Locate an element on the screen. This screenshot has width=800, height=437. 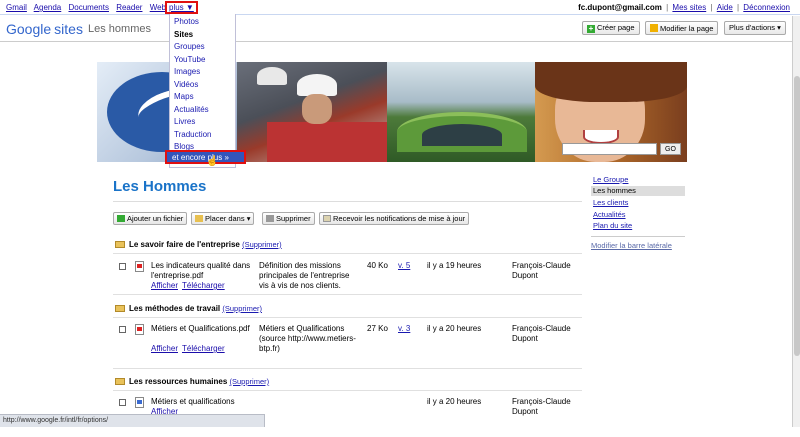
vertical-scrollbar is located at coordinates (796, 221).